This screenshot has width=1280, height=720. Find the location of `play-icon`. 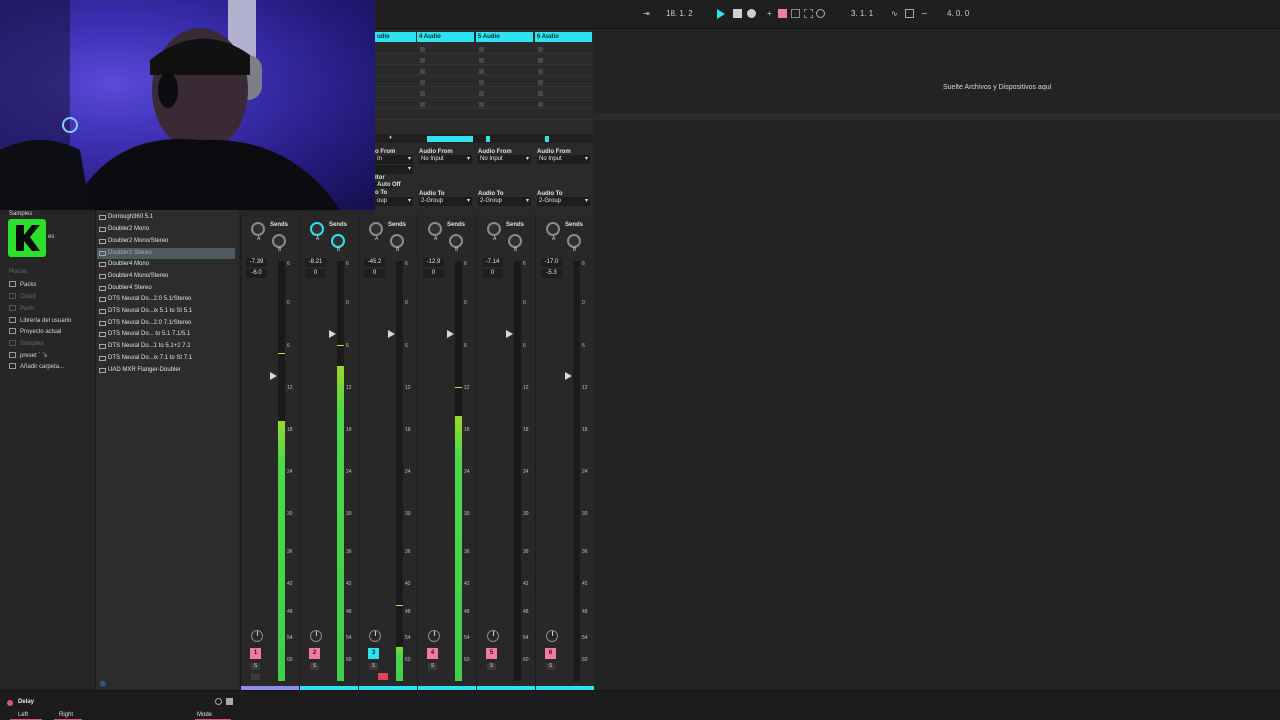

play-icon is located at coordinates (721, 14).